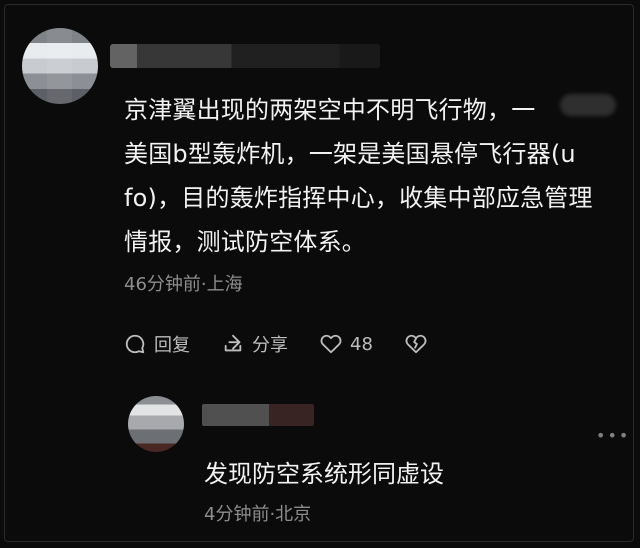  I want to click on reply-text: 发现防空系统形同虚设, so click(324, 474).